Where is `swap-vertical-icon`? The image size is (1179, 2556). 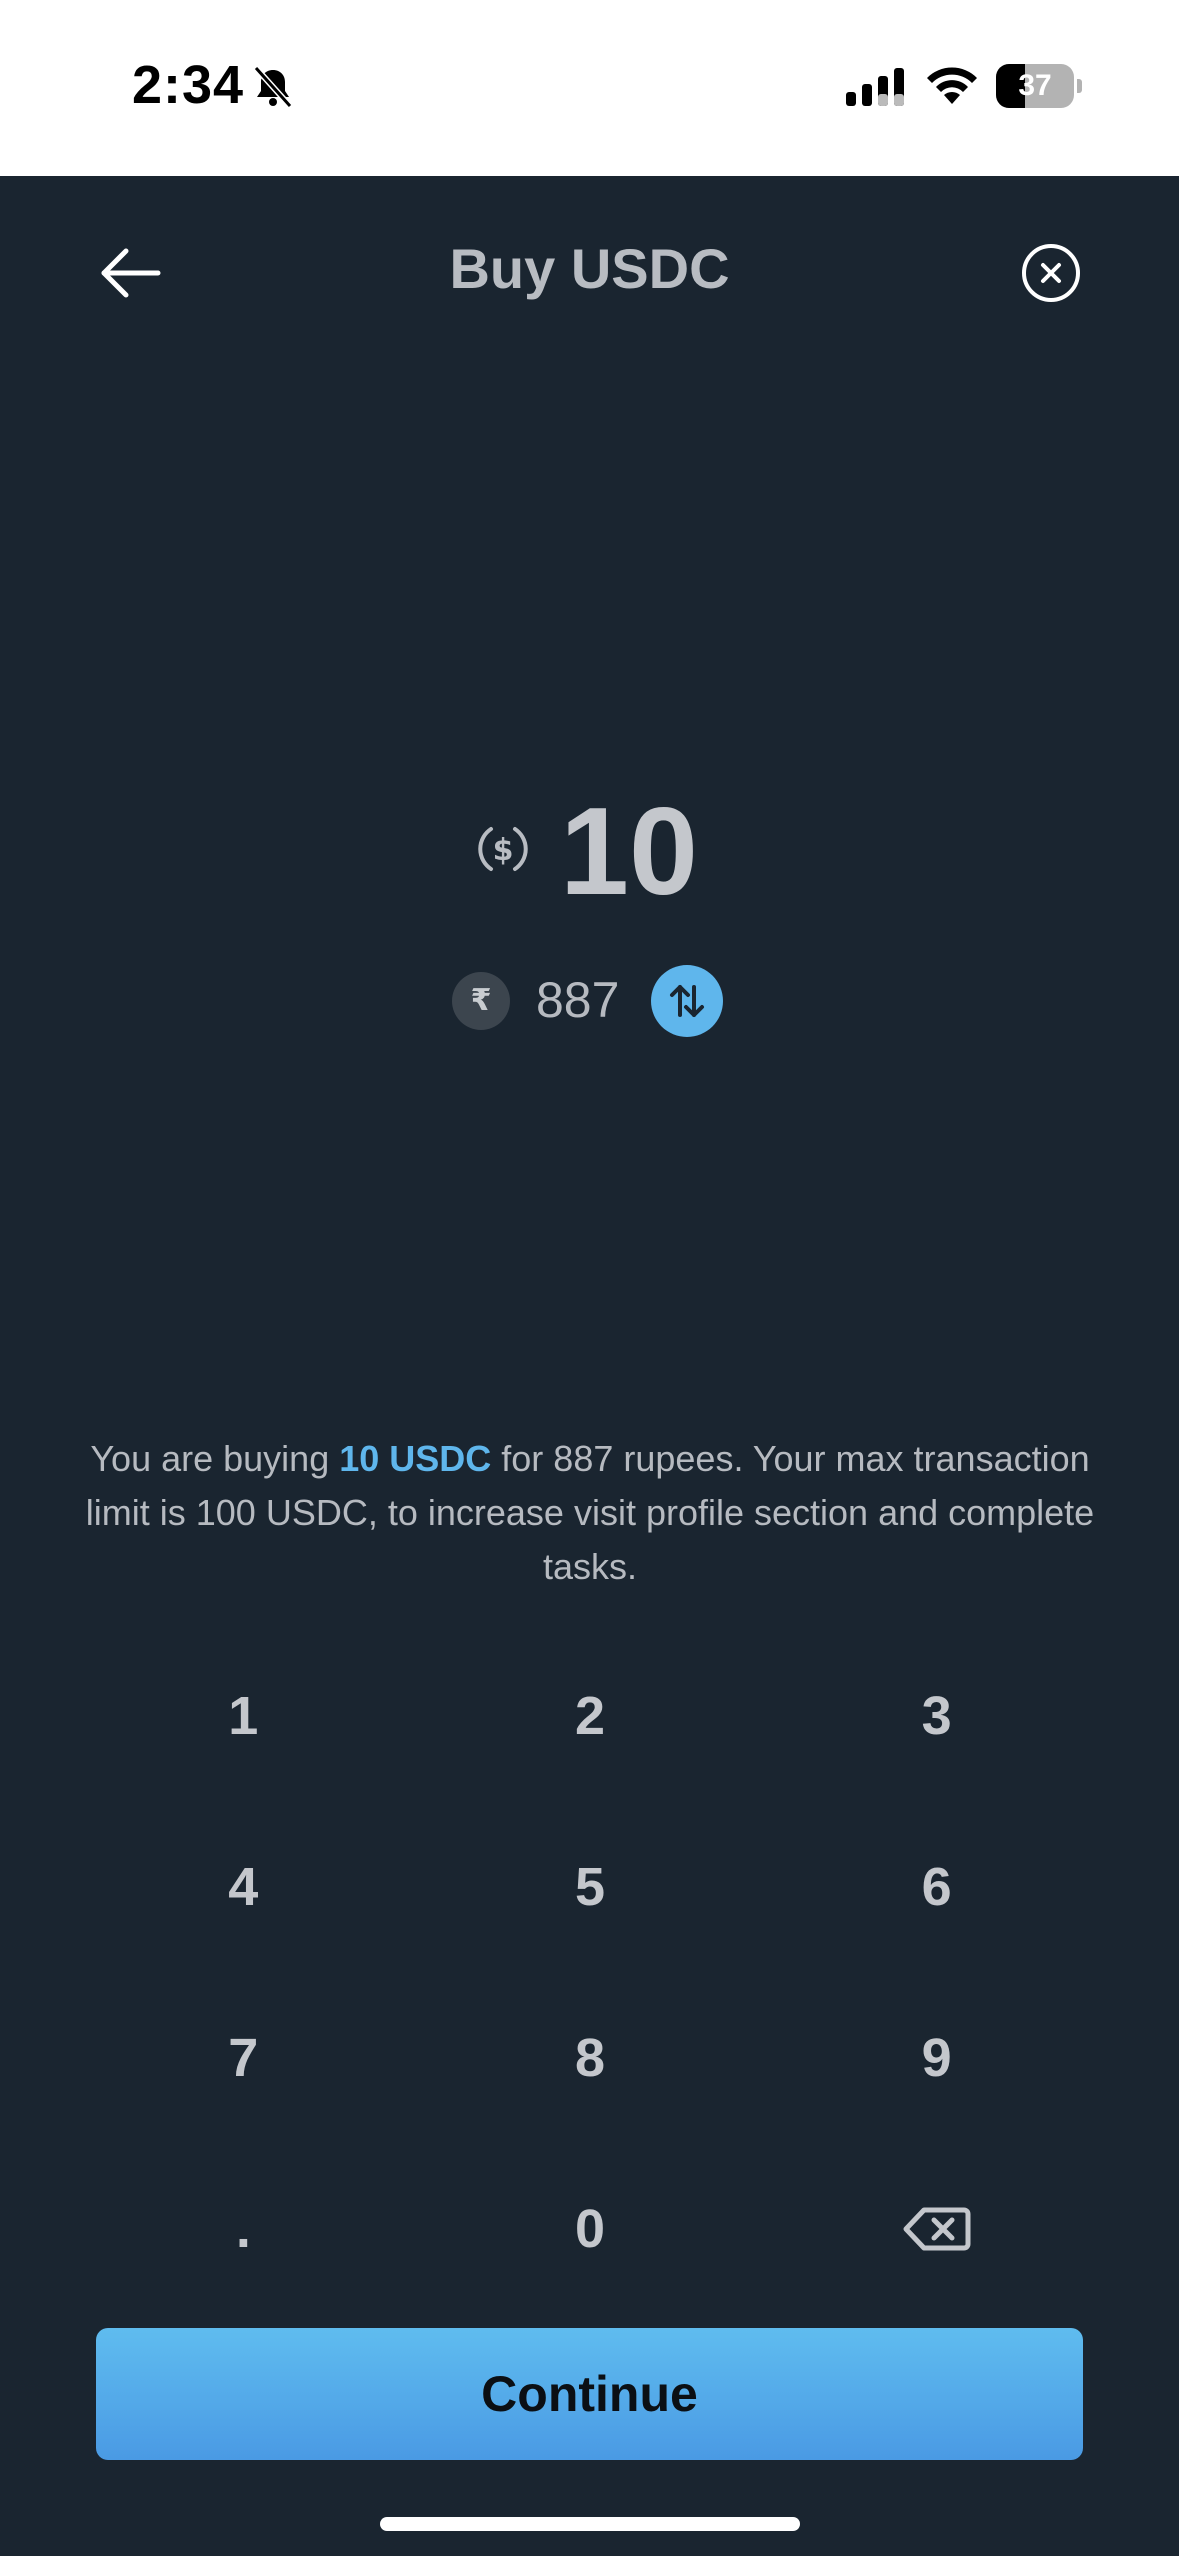 swap-vertical-icon is located at coordinates (687, 1001).